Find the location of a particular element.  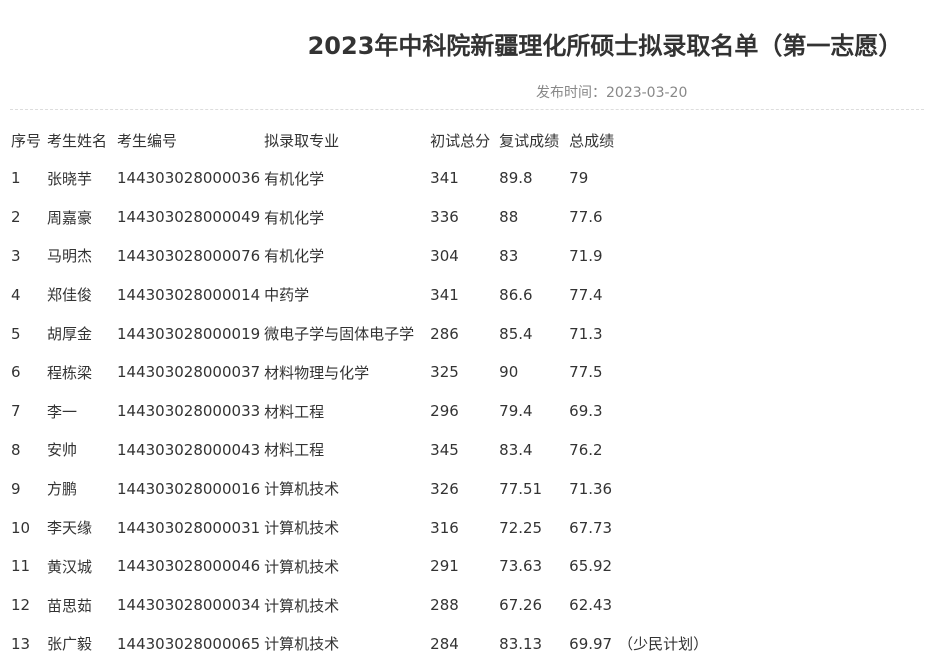

table-row: 11 黄汉城 144303028000046 计算机技术 291 73.63 65.92 is located at coordinates (358, 566).